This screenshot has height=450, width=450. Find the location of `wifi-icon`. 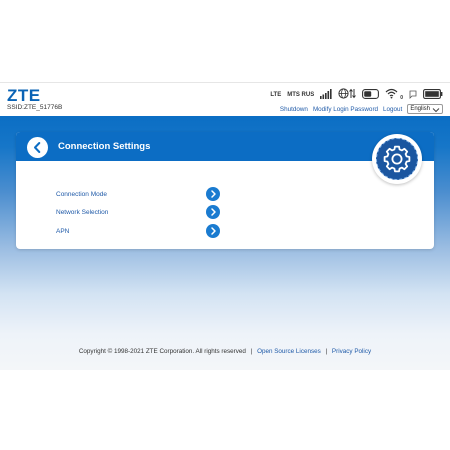

wifi-icon is located at coordinates (392, 95).